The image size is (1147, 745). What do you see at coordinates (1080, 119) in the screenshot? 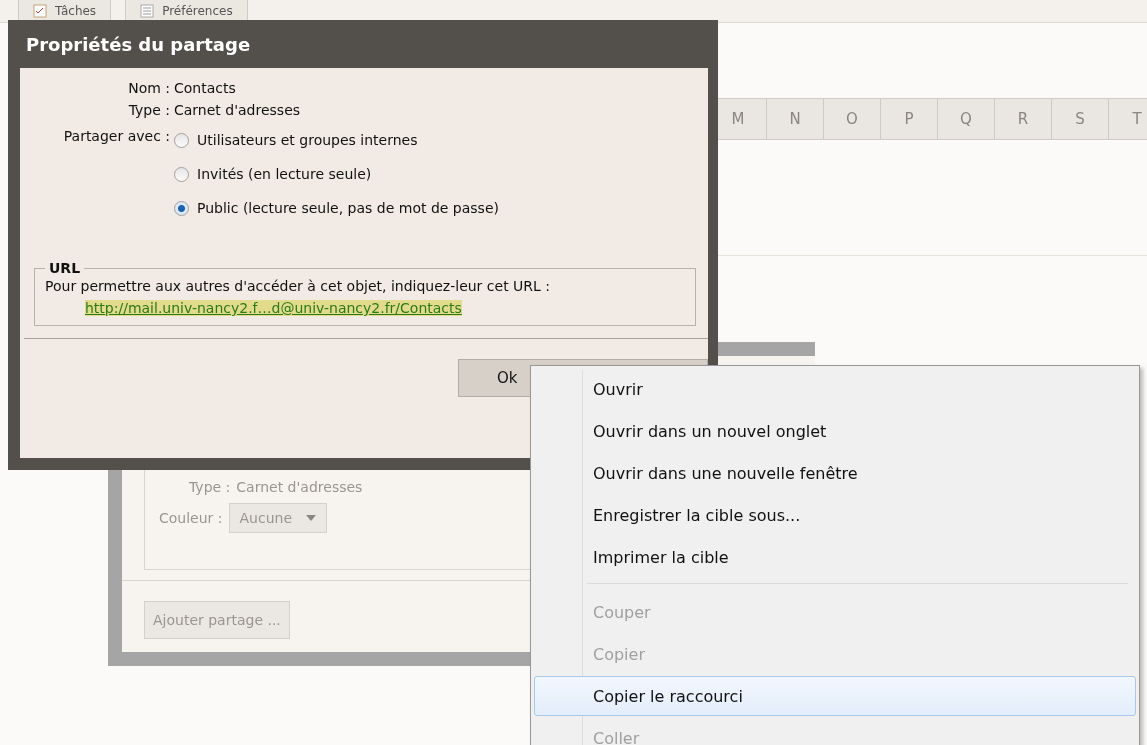
I see `letter-filter: S` at bounding box center [1080, 119].